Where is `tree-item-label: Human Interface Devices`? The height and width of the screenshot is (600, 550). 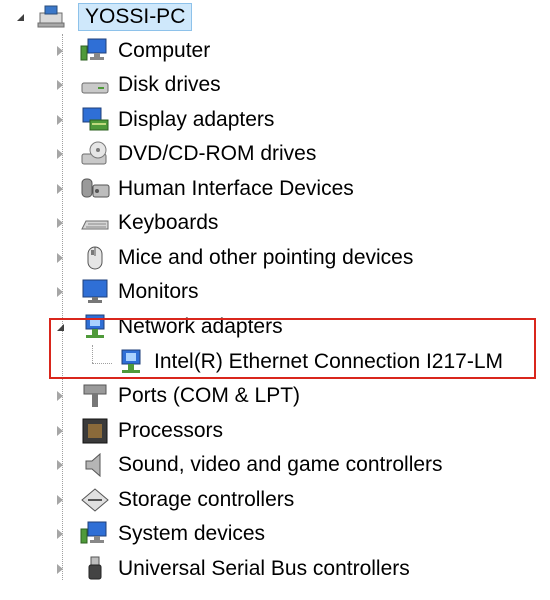 tree-item-label: Human Interface Devices is located at coordinates (236, 188).